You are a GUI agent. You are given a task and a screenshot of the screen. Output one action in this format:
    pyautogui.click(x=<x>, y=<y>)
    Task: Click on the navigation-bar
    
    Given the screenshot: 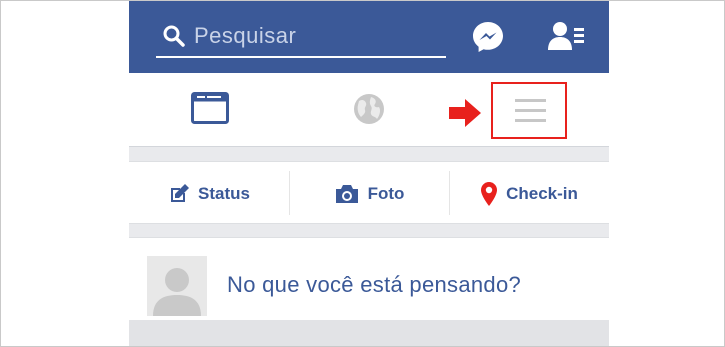 What is the action you would take?
    pyautogui.click(x=369, y=110)
    